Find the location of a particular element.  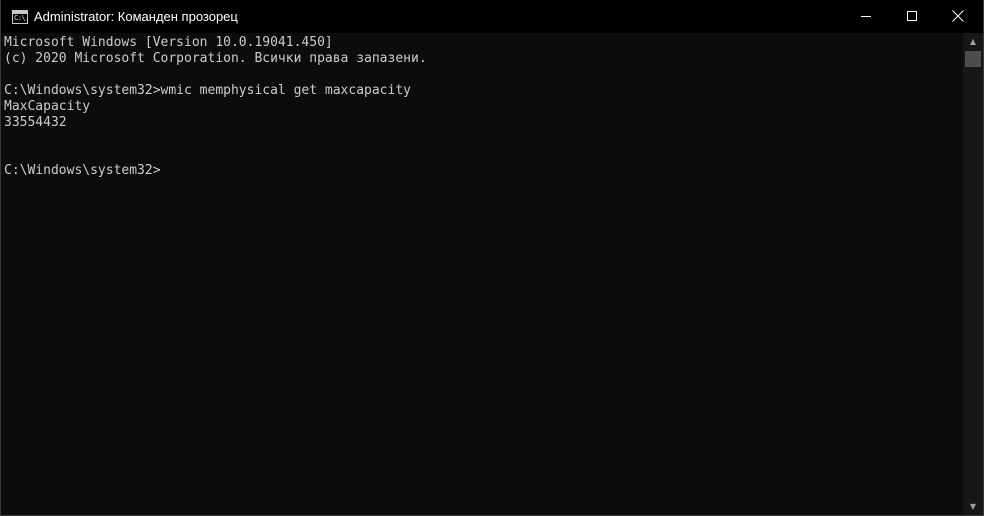

console-line-output-header: MaxCapacity is located at coordinates (47, 106).